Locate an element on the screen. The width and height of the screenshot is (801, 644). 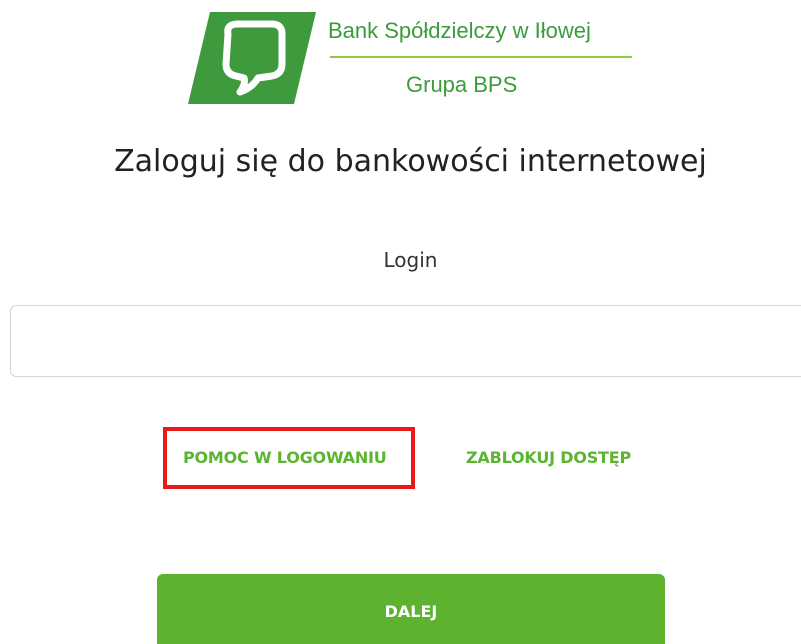
bank-name: Bank Spółdzielczy w Iłowej is located at coordinates (459, 30).